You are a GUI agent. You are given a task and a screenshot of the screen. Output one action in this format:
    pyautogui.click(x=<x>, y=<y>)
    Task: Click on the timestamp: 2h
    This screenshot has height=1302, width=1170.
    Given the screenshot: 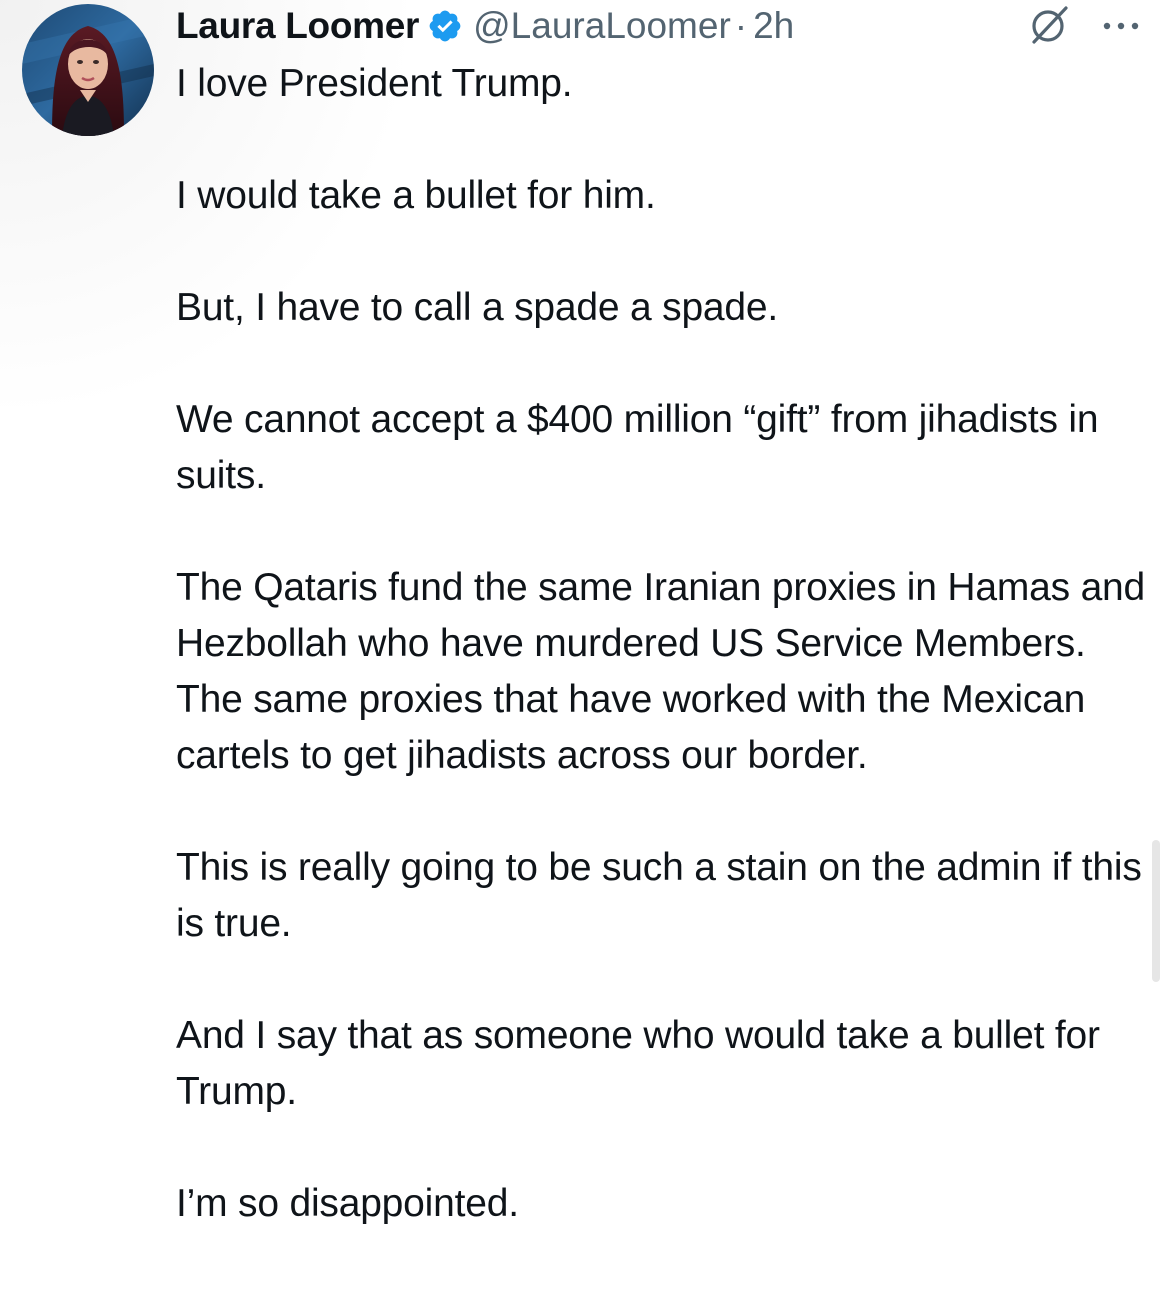 What is the action you would take?
    pyautogui.click(x=773, y=26)
    